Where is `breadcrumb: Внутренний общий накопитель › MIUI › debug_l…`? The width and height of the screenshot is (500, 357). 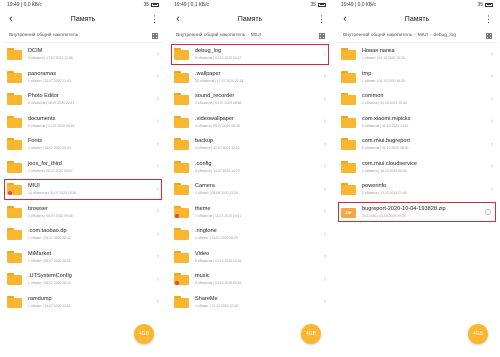
breadcrumb: Внутренний общий накопитель › MIUI › debug_l… is located at coordinates (417, 36).